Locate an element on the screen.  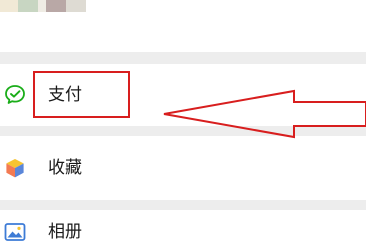
annotation-arrow is located at coordinates (264, 114).